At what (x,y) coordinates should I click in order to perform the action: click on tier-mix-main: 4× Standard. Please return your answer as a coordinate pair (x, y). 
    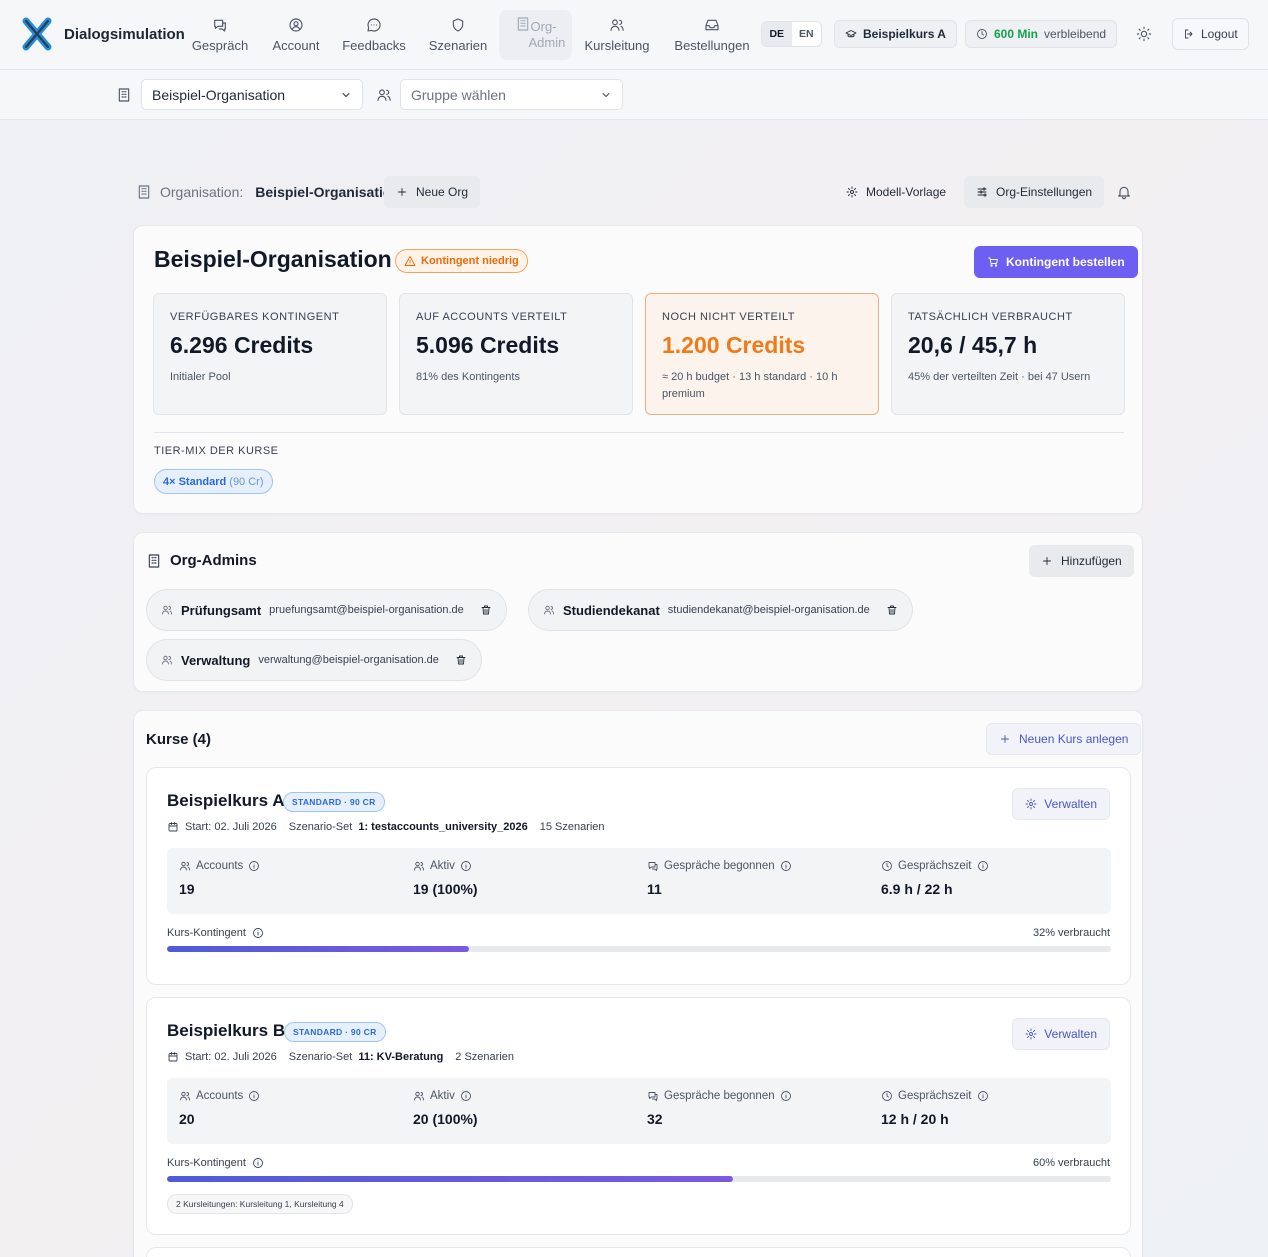
    Looking at the image, I should click on (195, 481).